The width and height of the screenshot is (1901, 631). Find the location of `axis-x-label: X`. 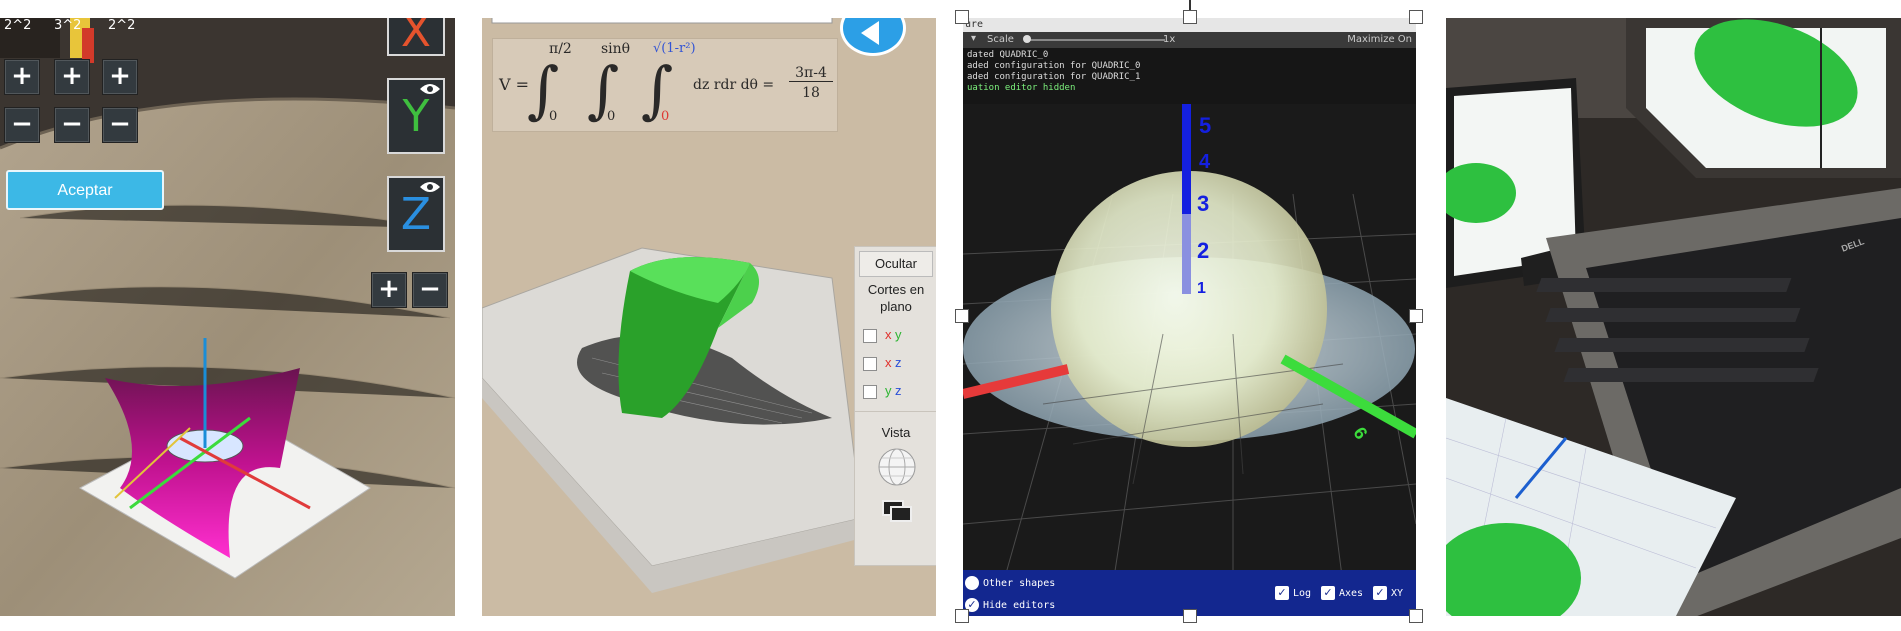

axis-x-label: X is located at coordinates (416, 37).